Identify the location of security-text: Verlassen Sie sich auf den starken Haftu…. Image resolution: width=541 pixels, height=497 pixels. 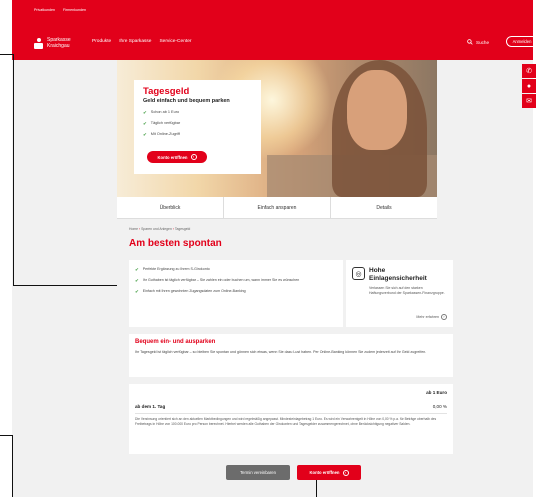
(407, 290).